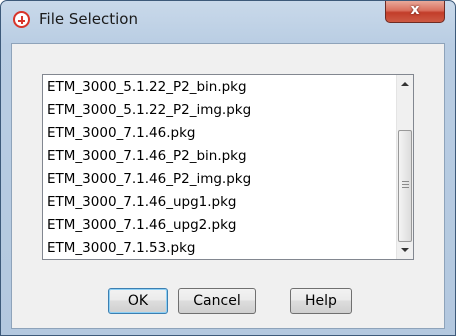 The image size is (456, 336). I want to click on close-icon: x, so click(415, 10).